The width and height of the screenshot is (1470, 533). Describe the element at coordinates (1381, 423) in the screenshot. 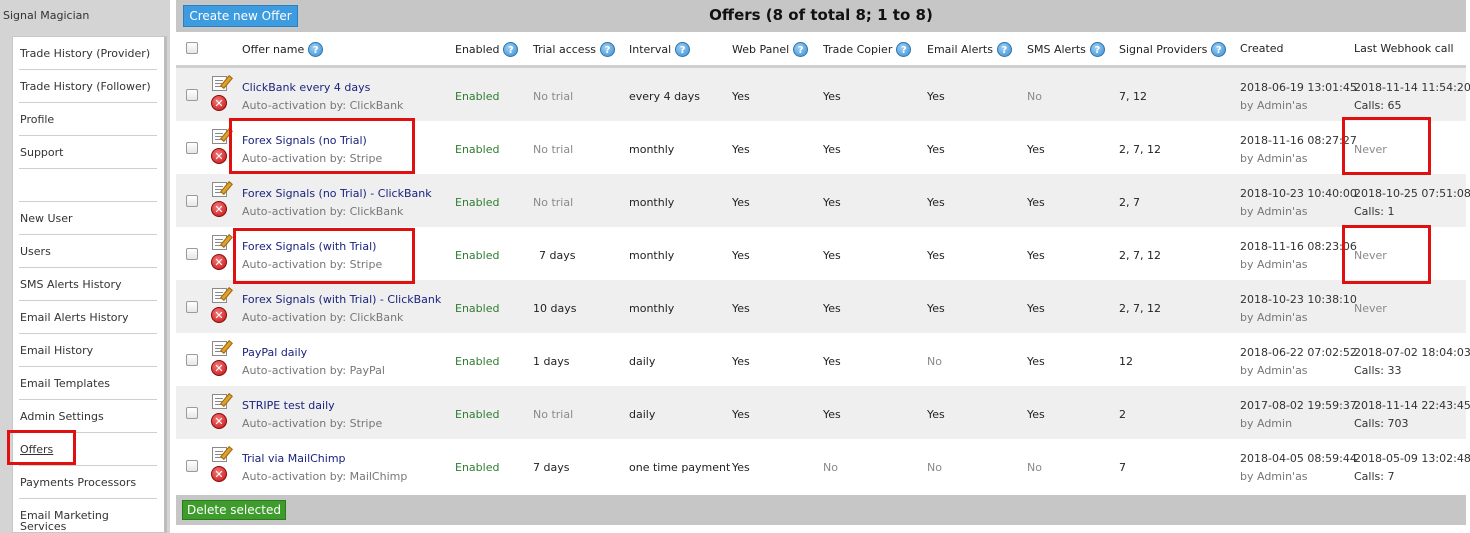

I see `webhook-calls: Calls: 703` at that location.